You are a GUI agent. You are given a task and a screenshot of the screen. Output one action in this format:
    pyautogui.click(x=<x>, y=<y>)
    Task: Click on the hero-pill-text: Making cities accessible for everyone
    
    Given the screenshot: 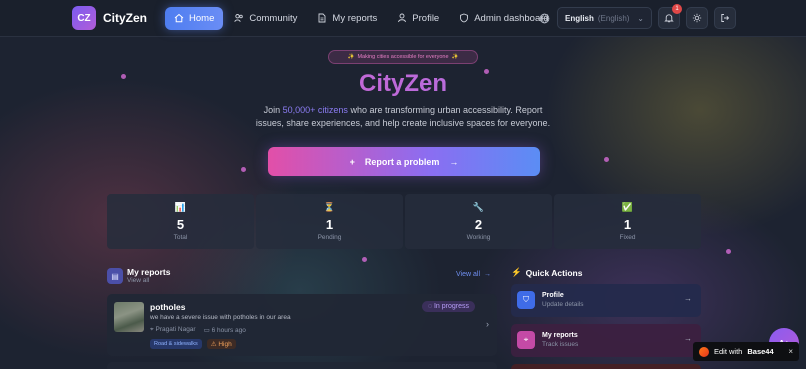 What is the action you would take?
    pyautogui.click(x=403, y=57)
    